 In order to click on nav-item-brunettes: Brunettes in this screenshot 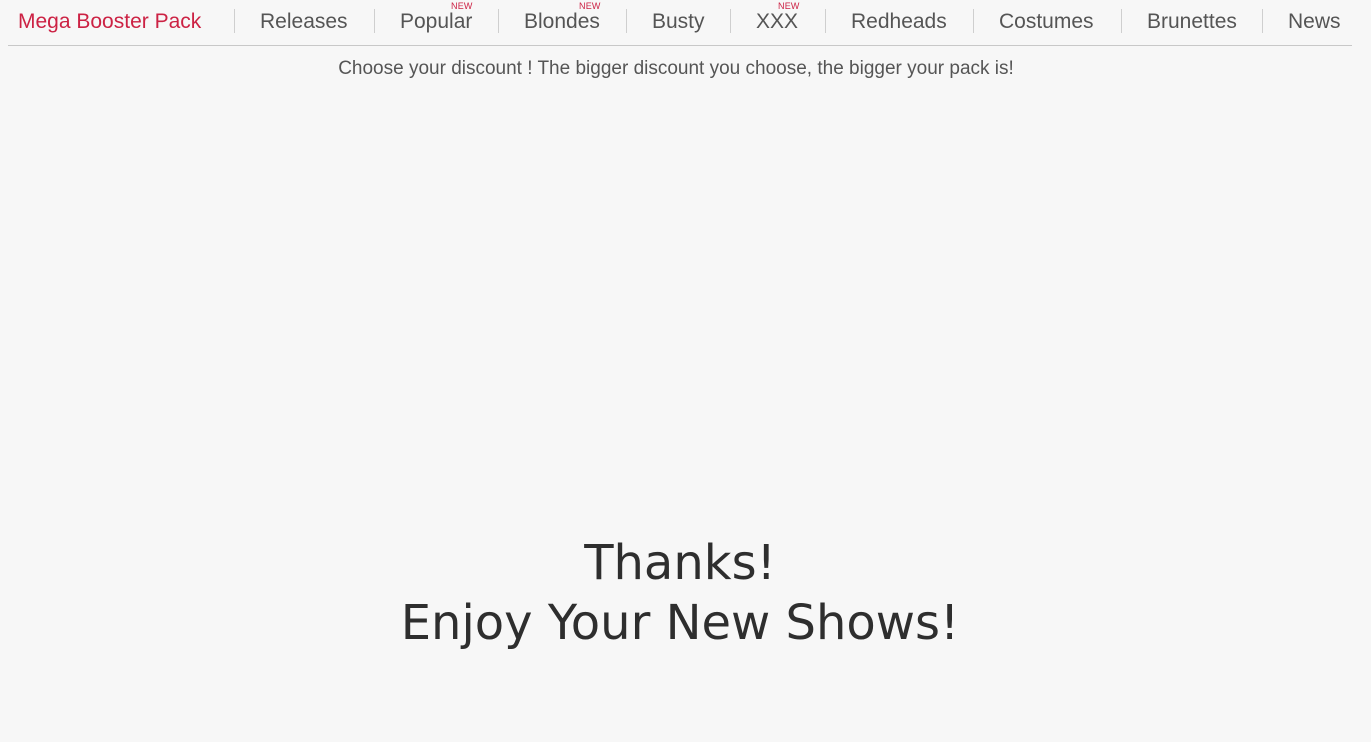, I will do `click(1192, 22)`.